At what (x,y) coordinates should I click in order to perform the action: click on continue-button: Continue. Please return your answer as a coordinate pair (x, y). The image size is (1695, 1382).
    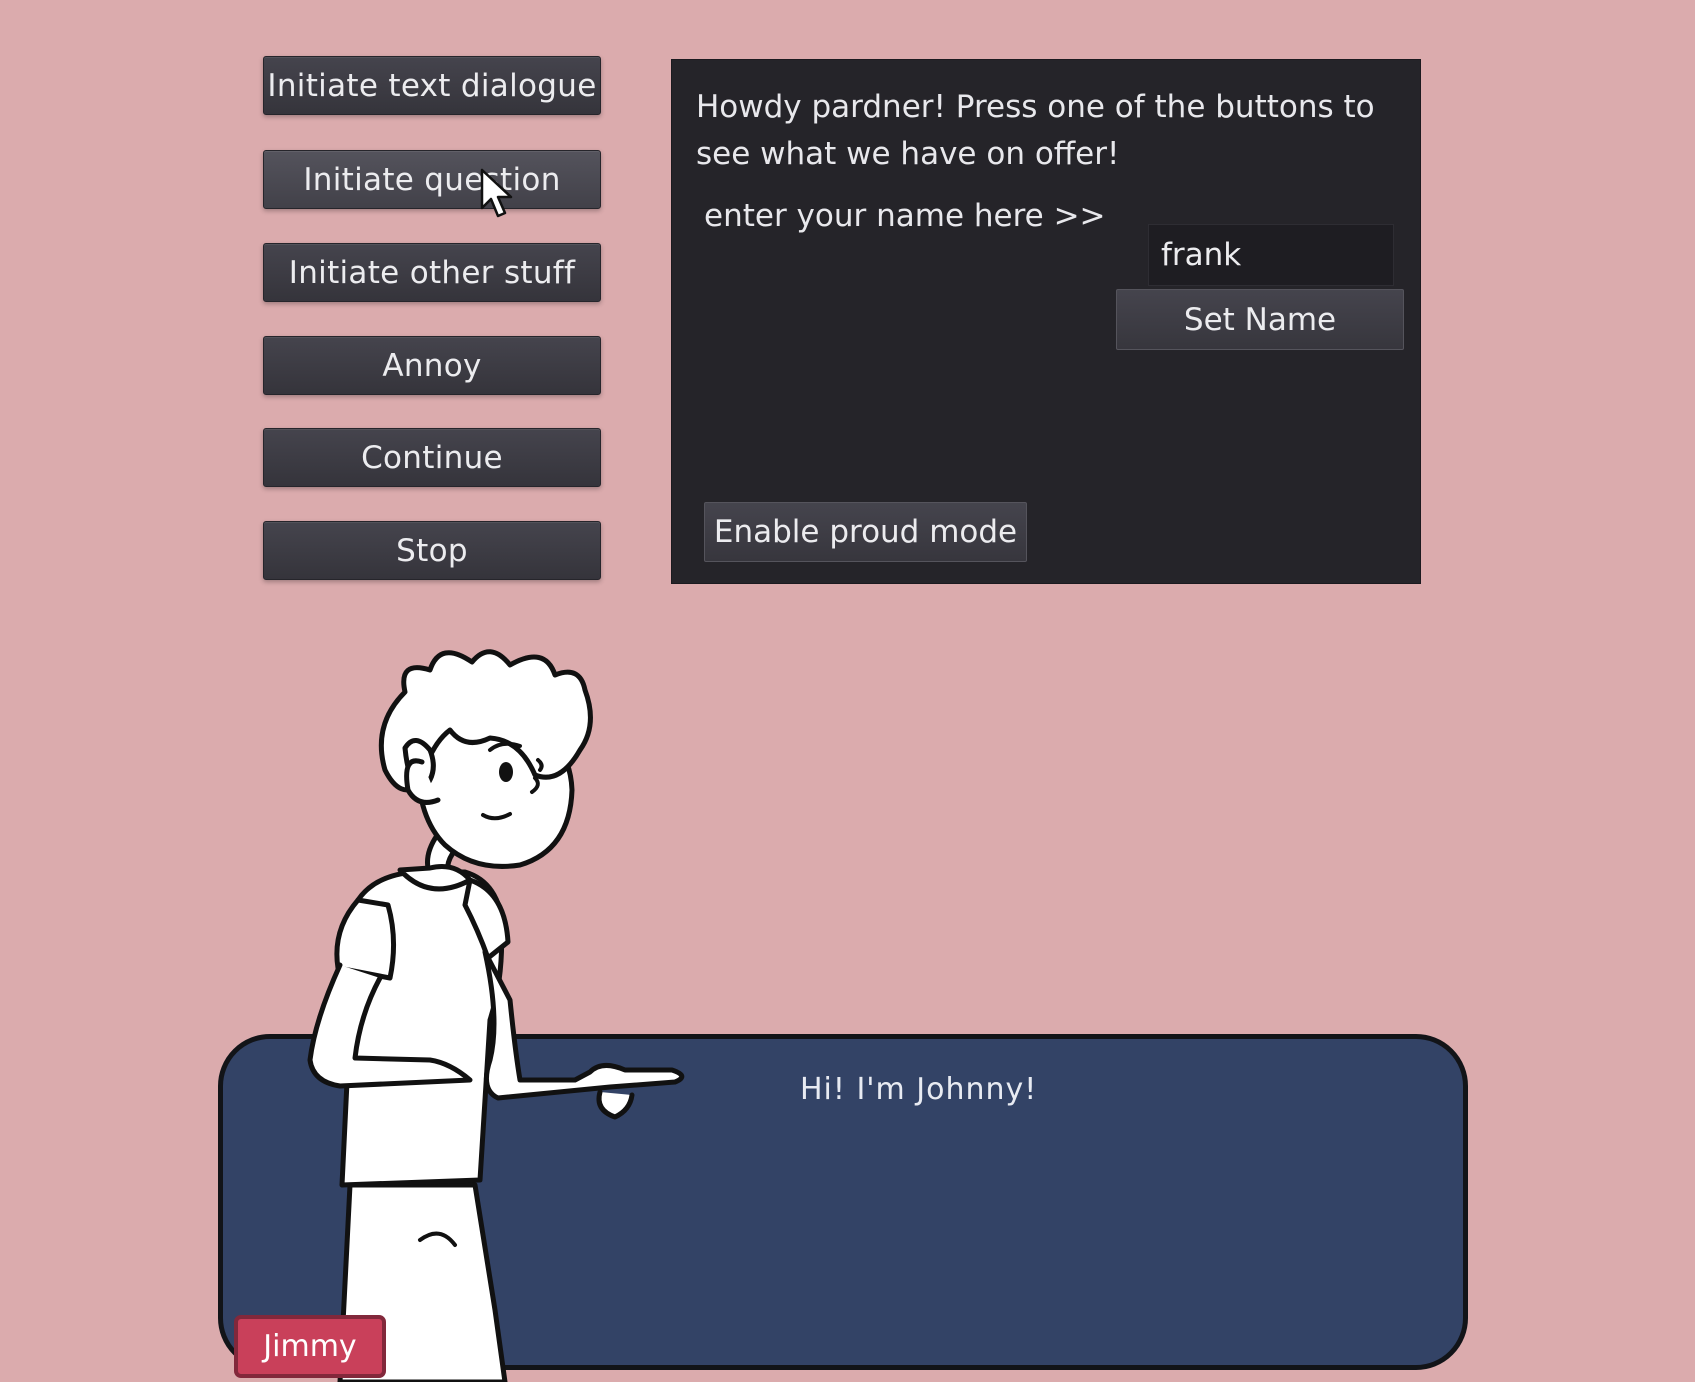
    Looking at the image, I should click on (432, 457).